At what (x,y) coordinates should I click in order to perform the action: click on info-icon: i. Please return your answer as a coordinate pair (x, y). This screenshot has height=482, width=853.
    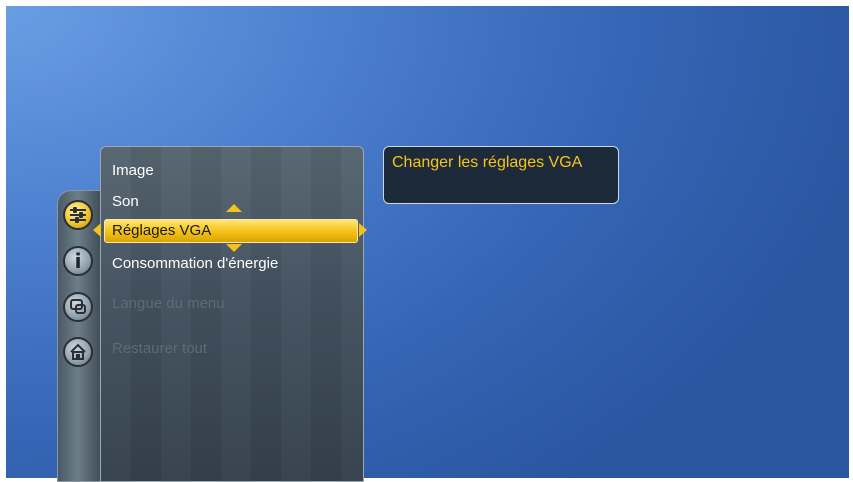
    Looking at the image, I should click on (78, 261).